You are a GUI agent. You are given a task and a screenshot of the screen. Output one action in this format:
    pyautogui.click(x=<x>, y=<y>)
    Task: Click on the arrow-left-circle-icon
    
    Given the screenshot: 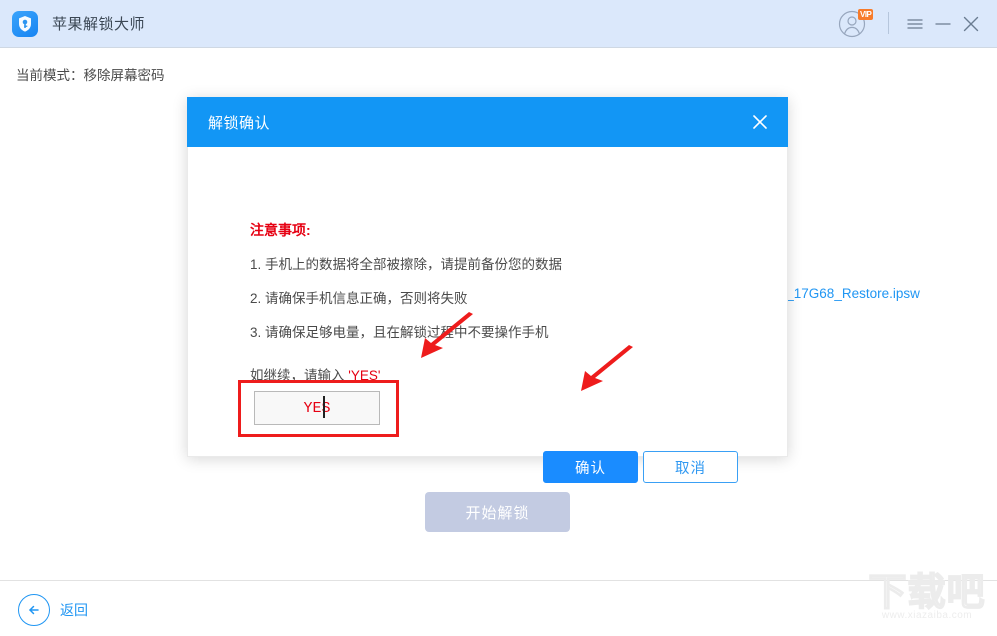 What is the action you would take?
    pyautogui.click(x=34, y=610)
    